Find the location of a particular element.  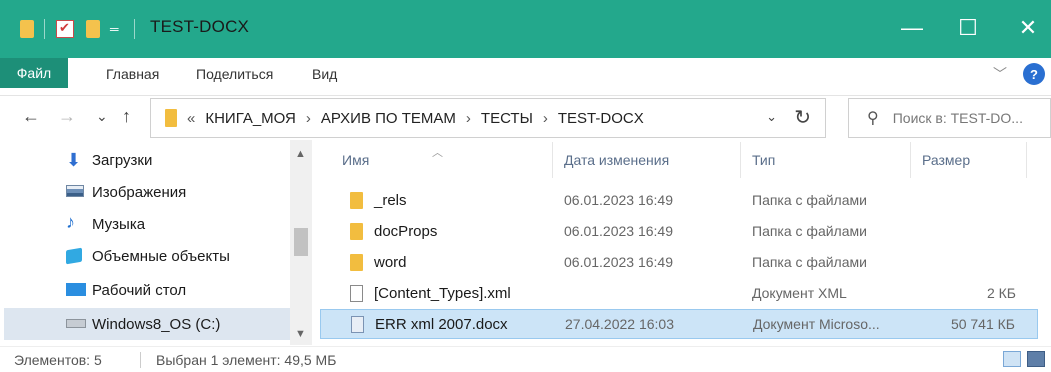

address-dropdown-icon: ⌄ is located at coordinates (771, 117).